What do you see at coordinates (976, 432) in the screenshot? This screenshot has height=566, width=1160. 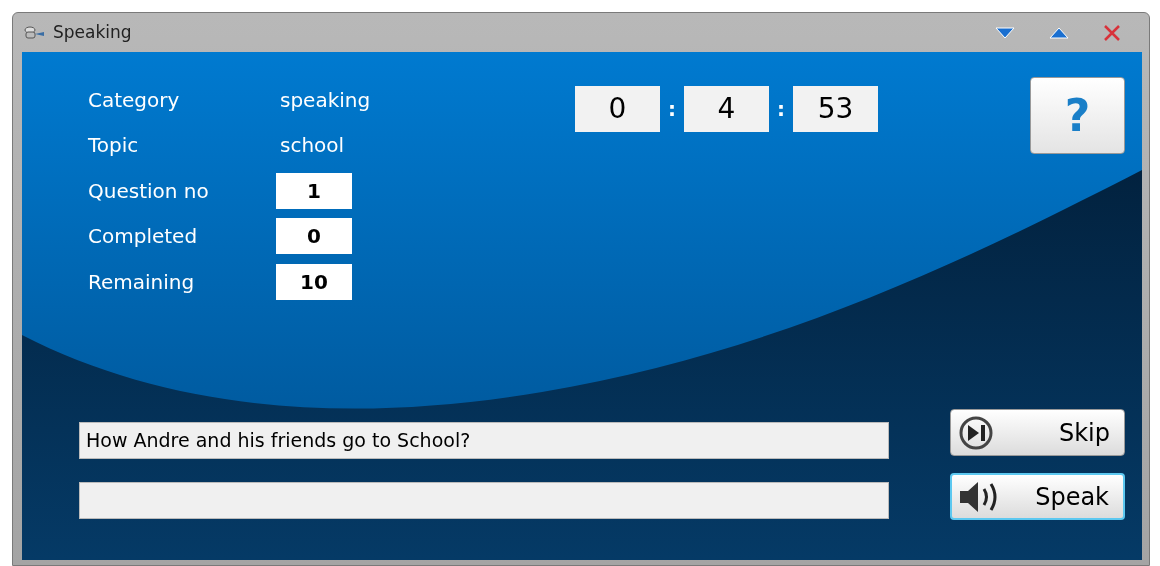 I see `skip-icon` at bounding box center [976, 432].